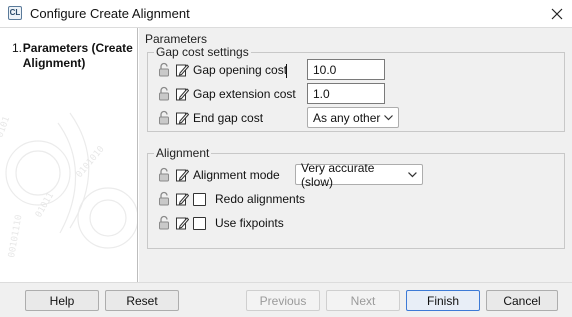 The image size is (572, 317). Describe the element at coordinates (244, 94) in the screenshot. I see `gap-extension-label: Gap extension cost` at that location.